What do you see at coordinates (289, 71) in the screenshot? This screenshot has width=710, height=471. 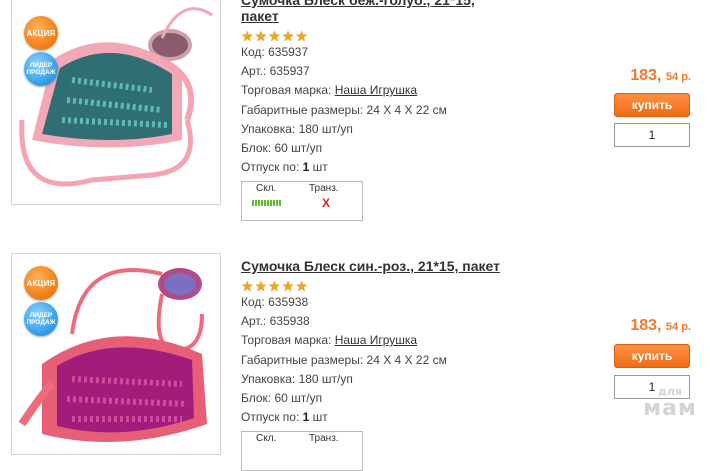 I see `art-value: 635937` at bounding box center [289, 71].